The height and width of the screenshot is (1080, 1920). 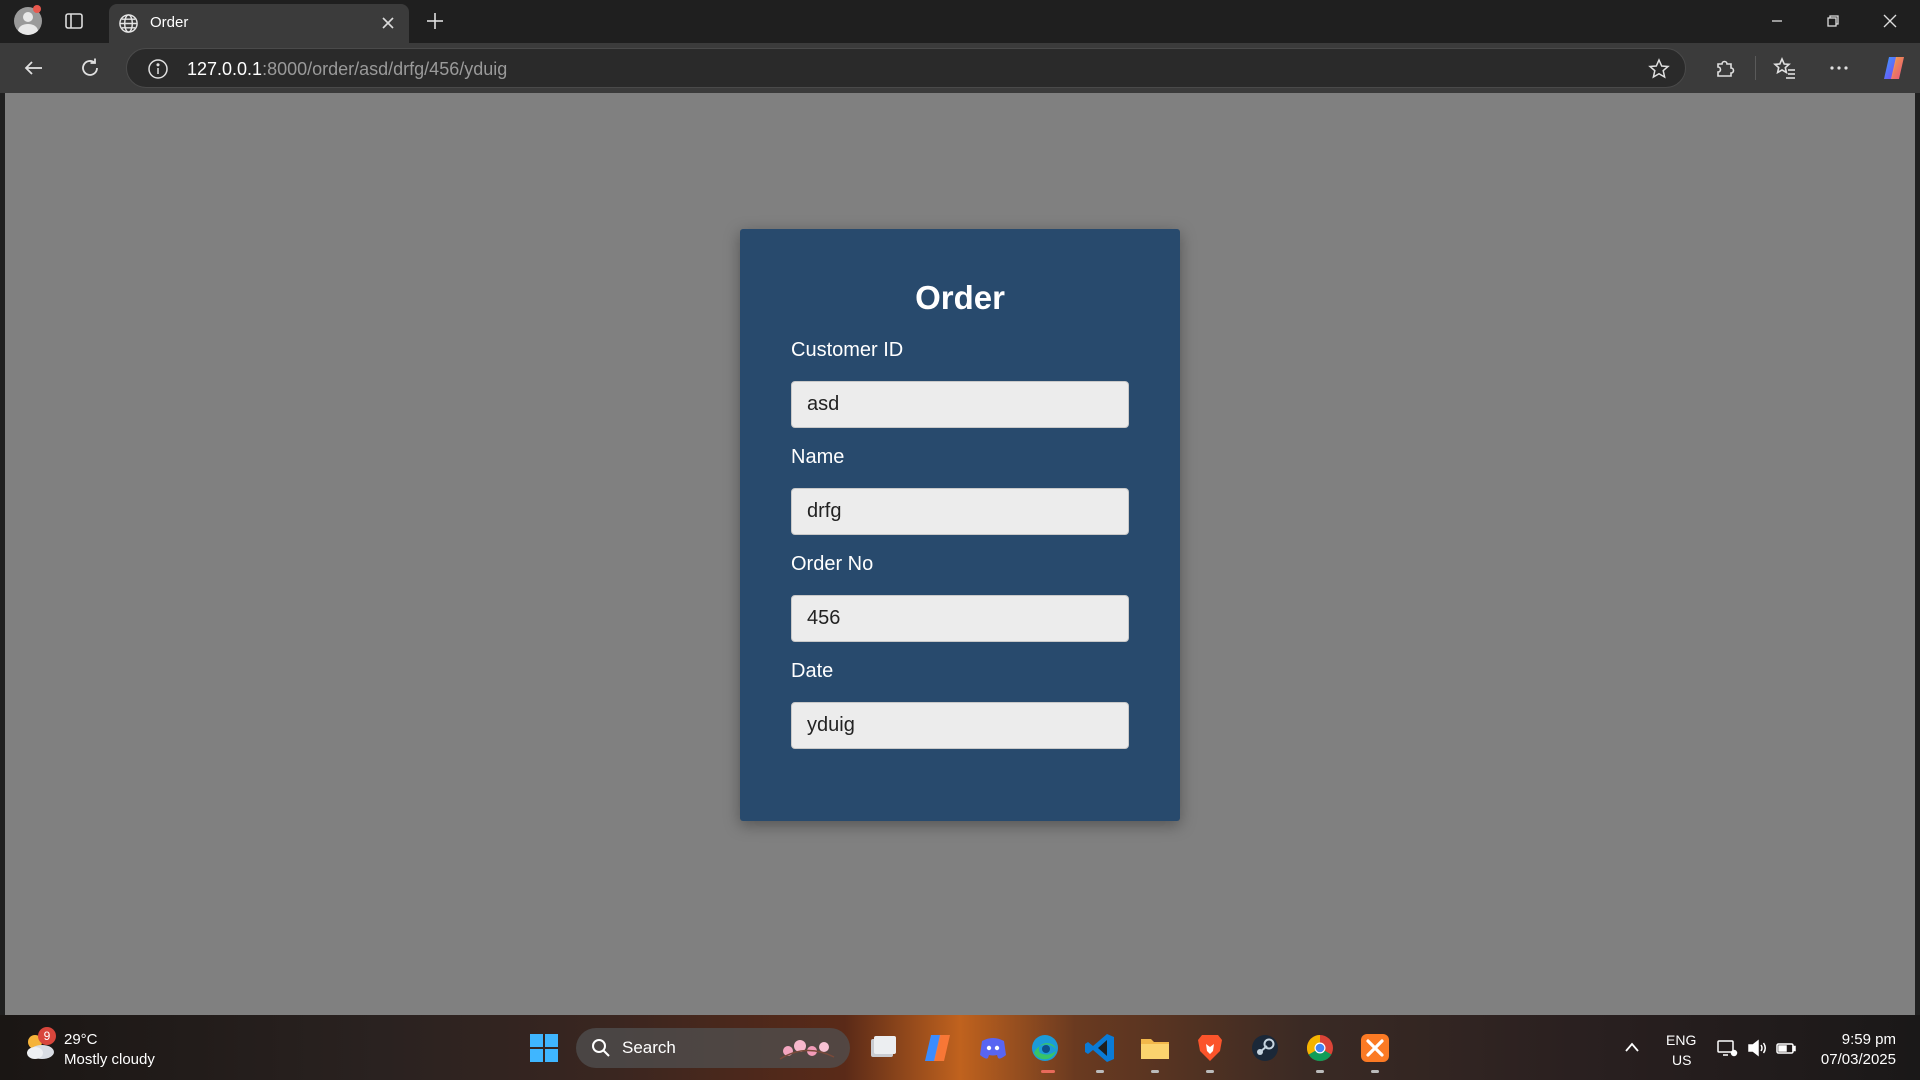 What do you see at coordinates (158, 69) in the screenshot?
I see `site-info-icon` at bounding box center [158, 69].